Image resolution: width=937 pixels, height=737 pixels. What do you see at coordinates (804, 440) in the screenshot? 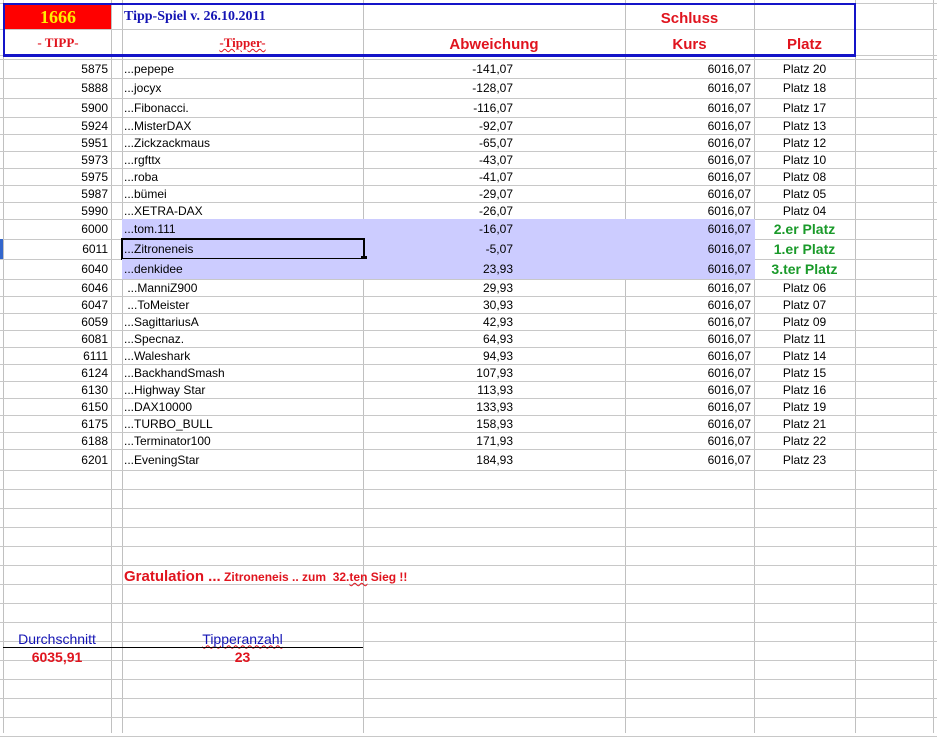
I see `platz-cell: Platz 22` at bounding box center [804, 440].